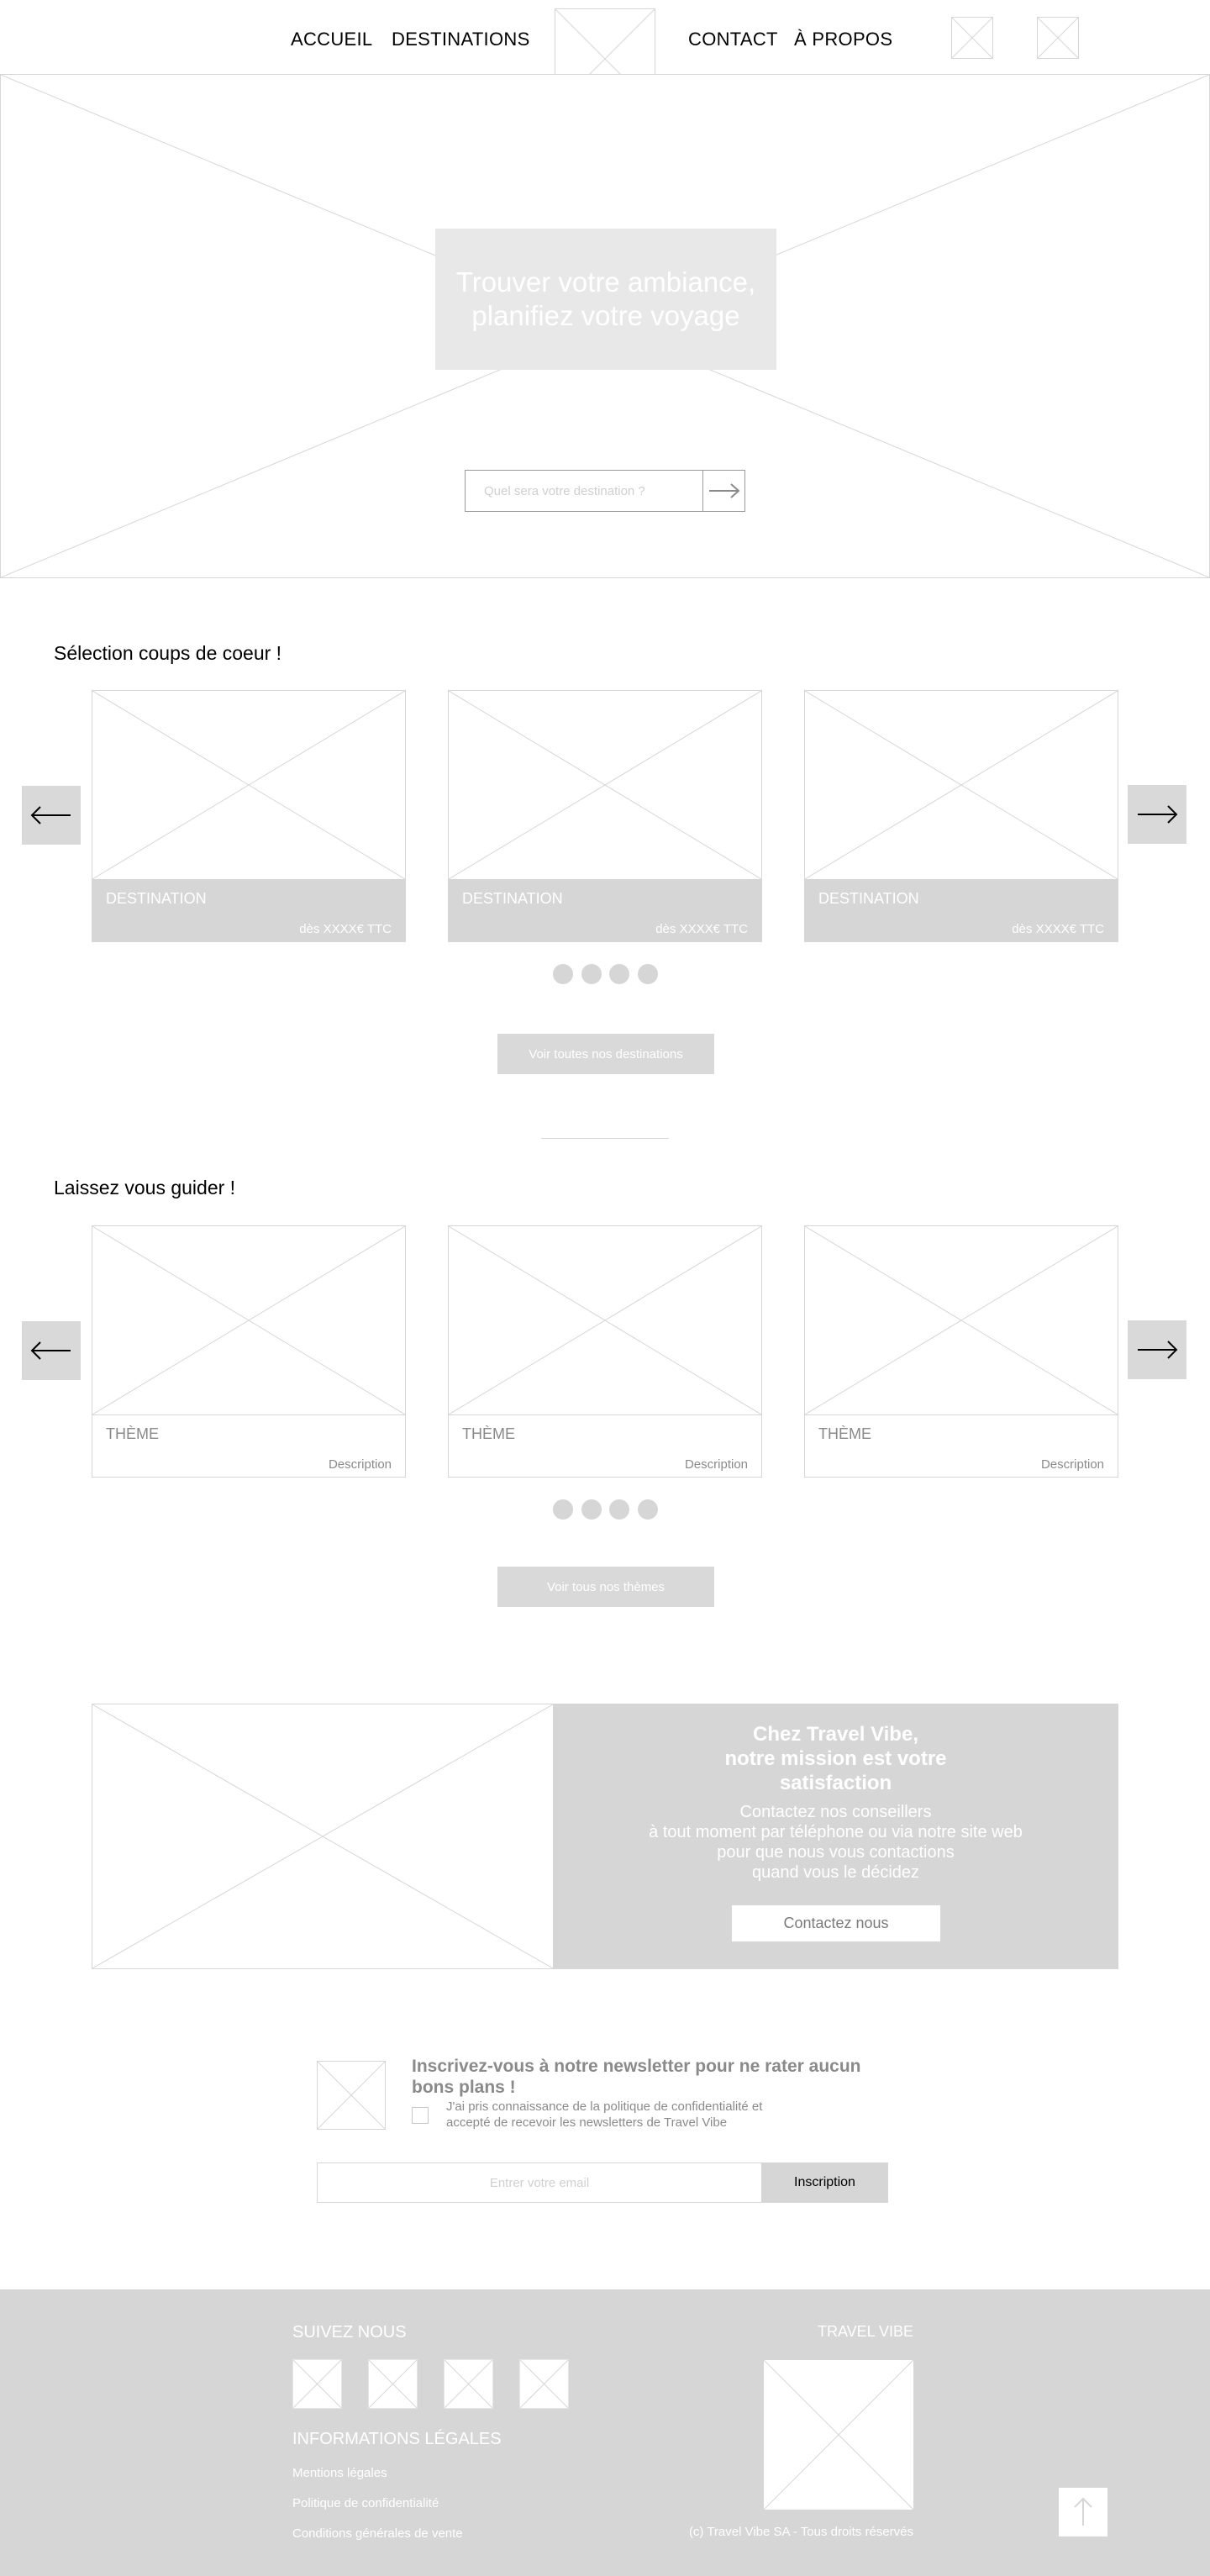 The image size is (1210, 2576). I want to click on back-to-top-button, so click(1083, 2512).